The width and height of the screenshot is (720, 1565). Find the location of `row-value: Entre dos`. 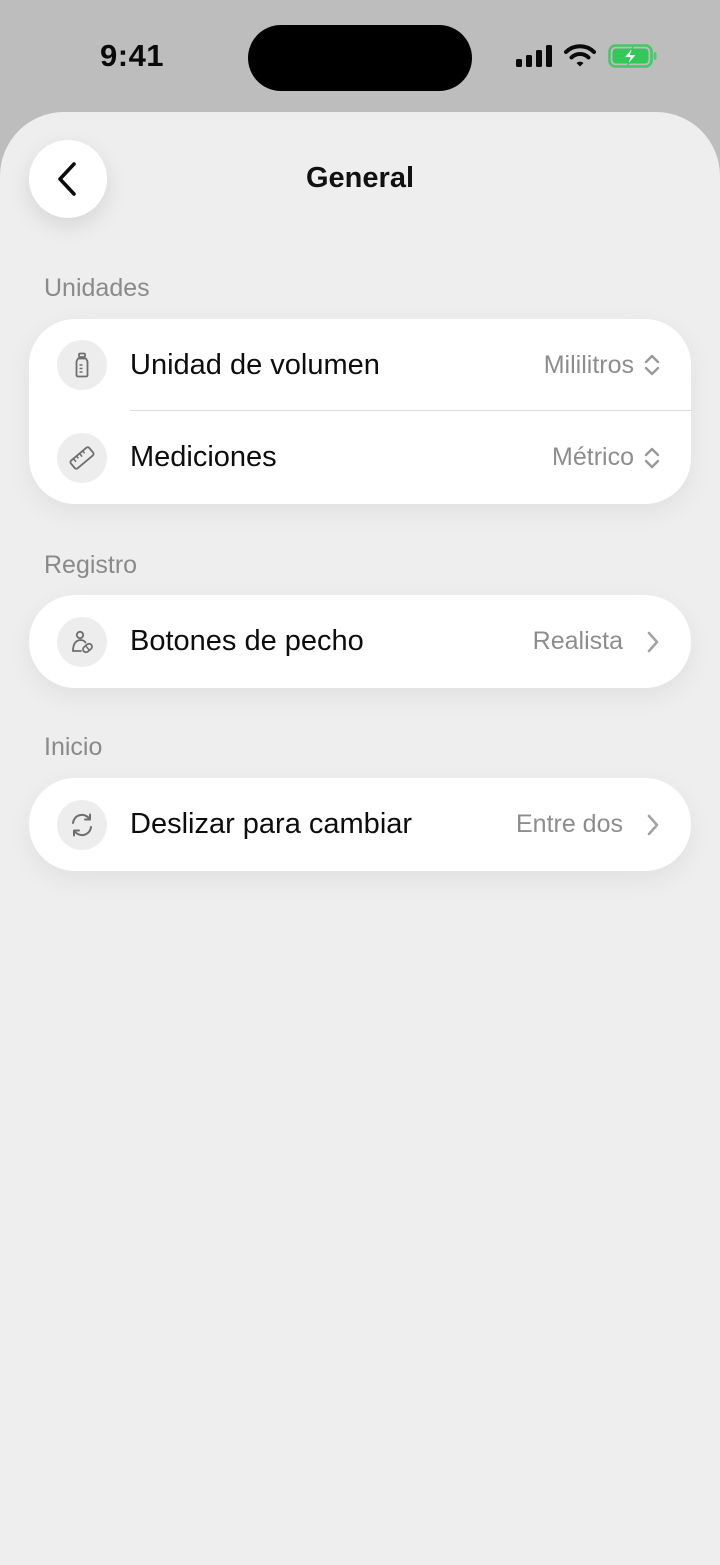

row-value: Entre dos is located at coordinates (569, 824).